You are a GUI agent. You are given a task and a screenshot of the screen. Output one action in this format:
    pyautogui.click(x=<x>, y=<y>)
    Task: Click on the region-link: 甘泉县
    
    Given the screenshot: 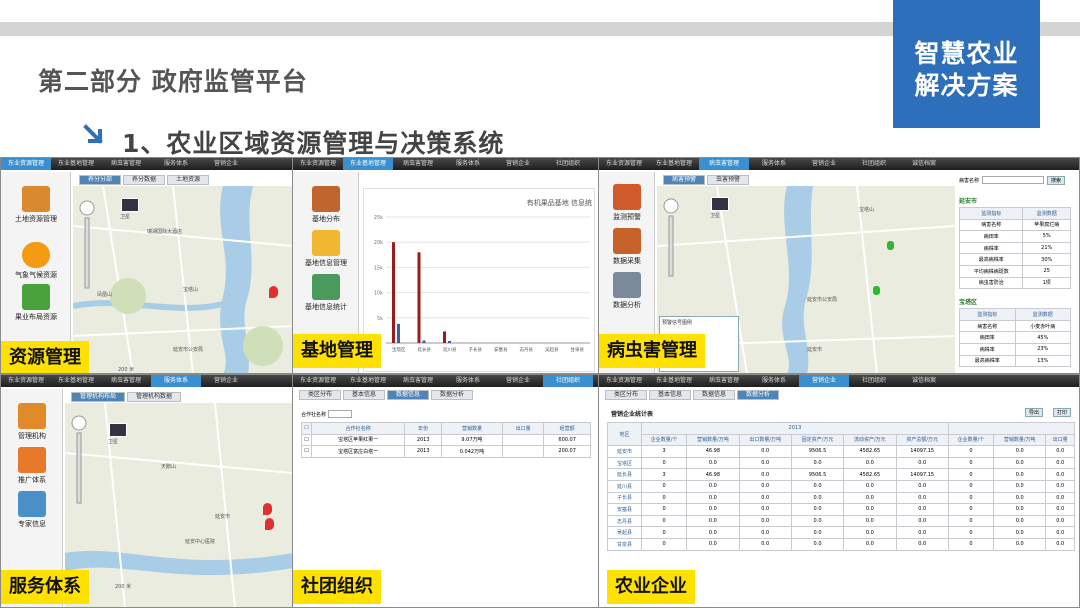 What is the action you would take?
    pyautogui.click(x=624, y=544)
    